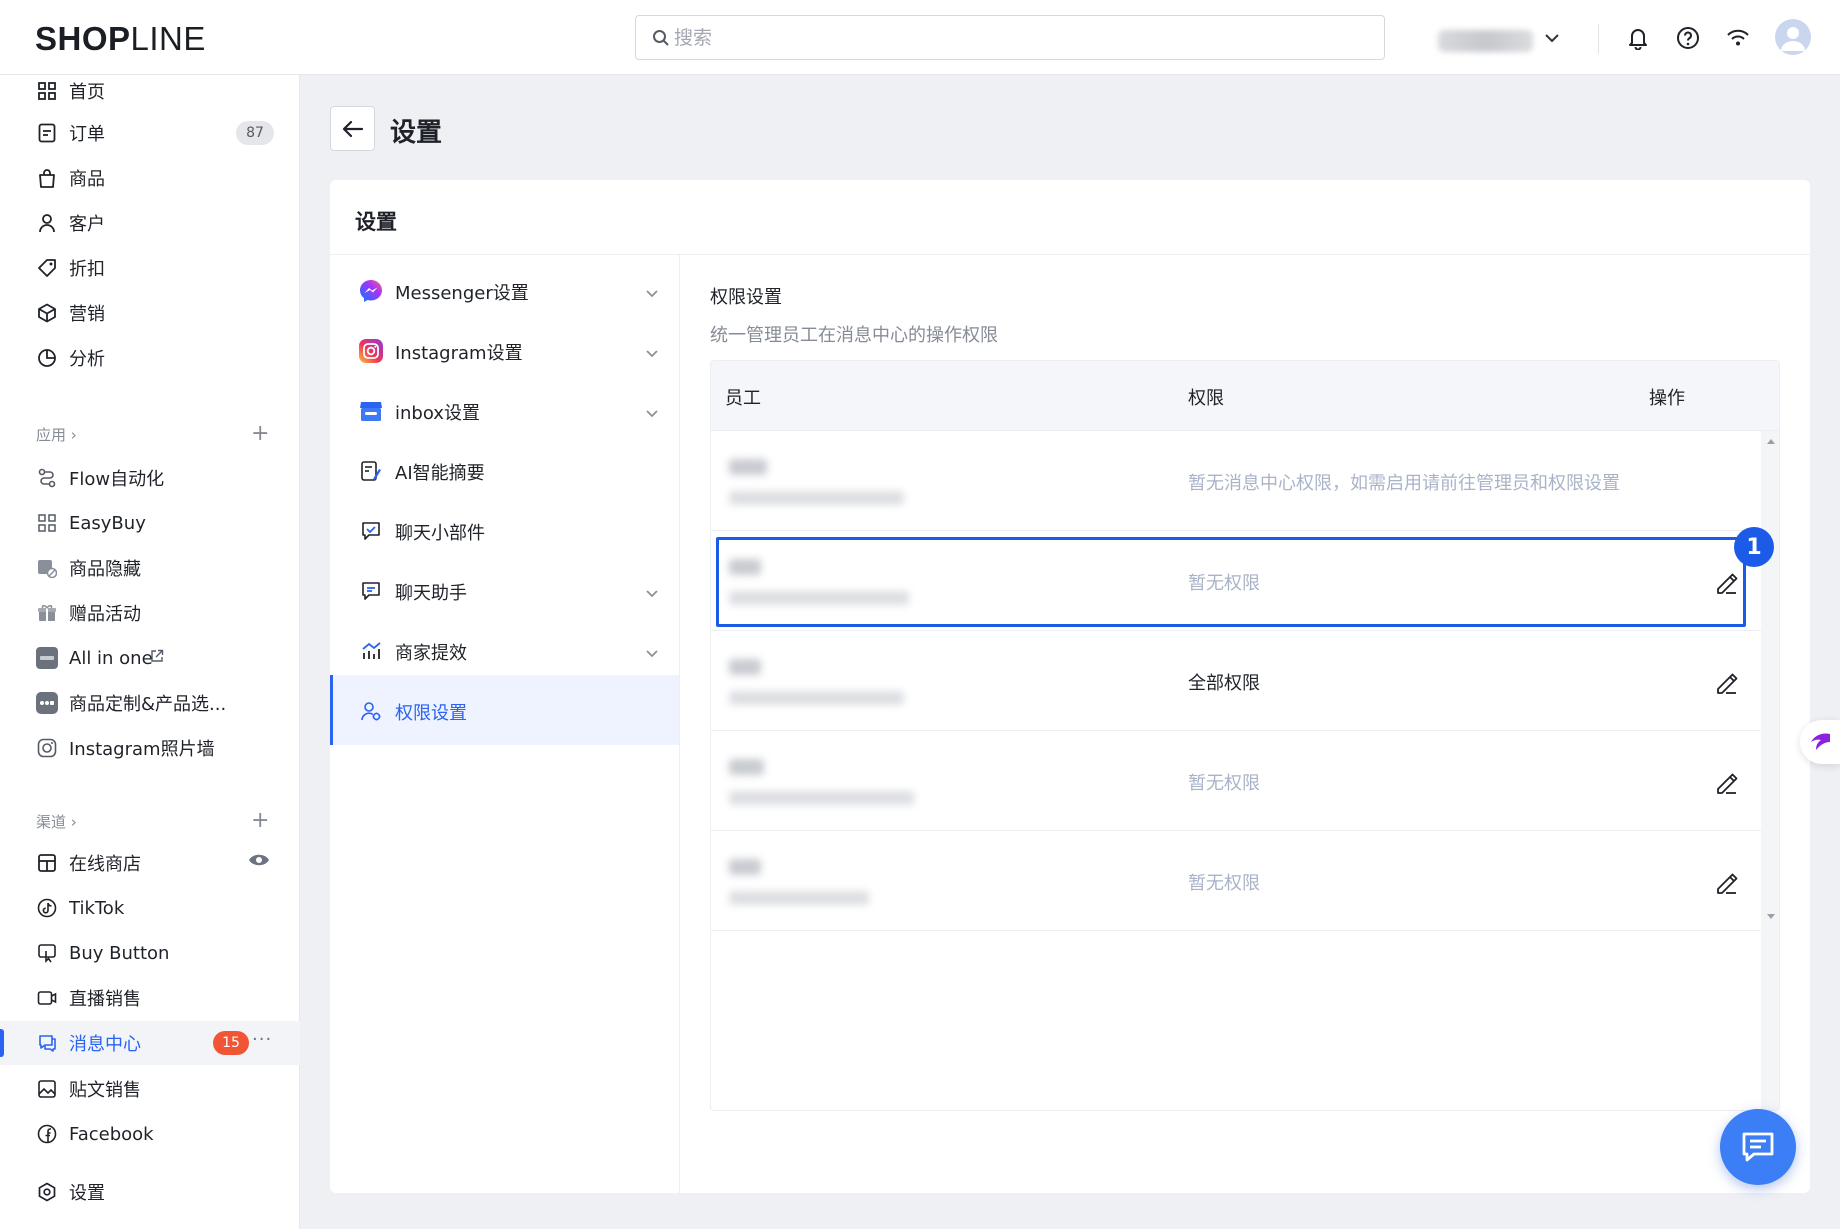 The height and width of the screenshot is (1229, 1840). I want to click on sidebar-item-gift: 赠品活动, so click(150, 613).